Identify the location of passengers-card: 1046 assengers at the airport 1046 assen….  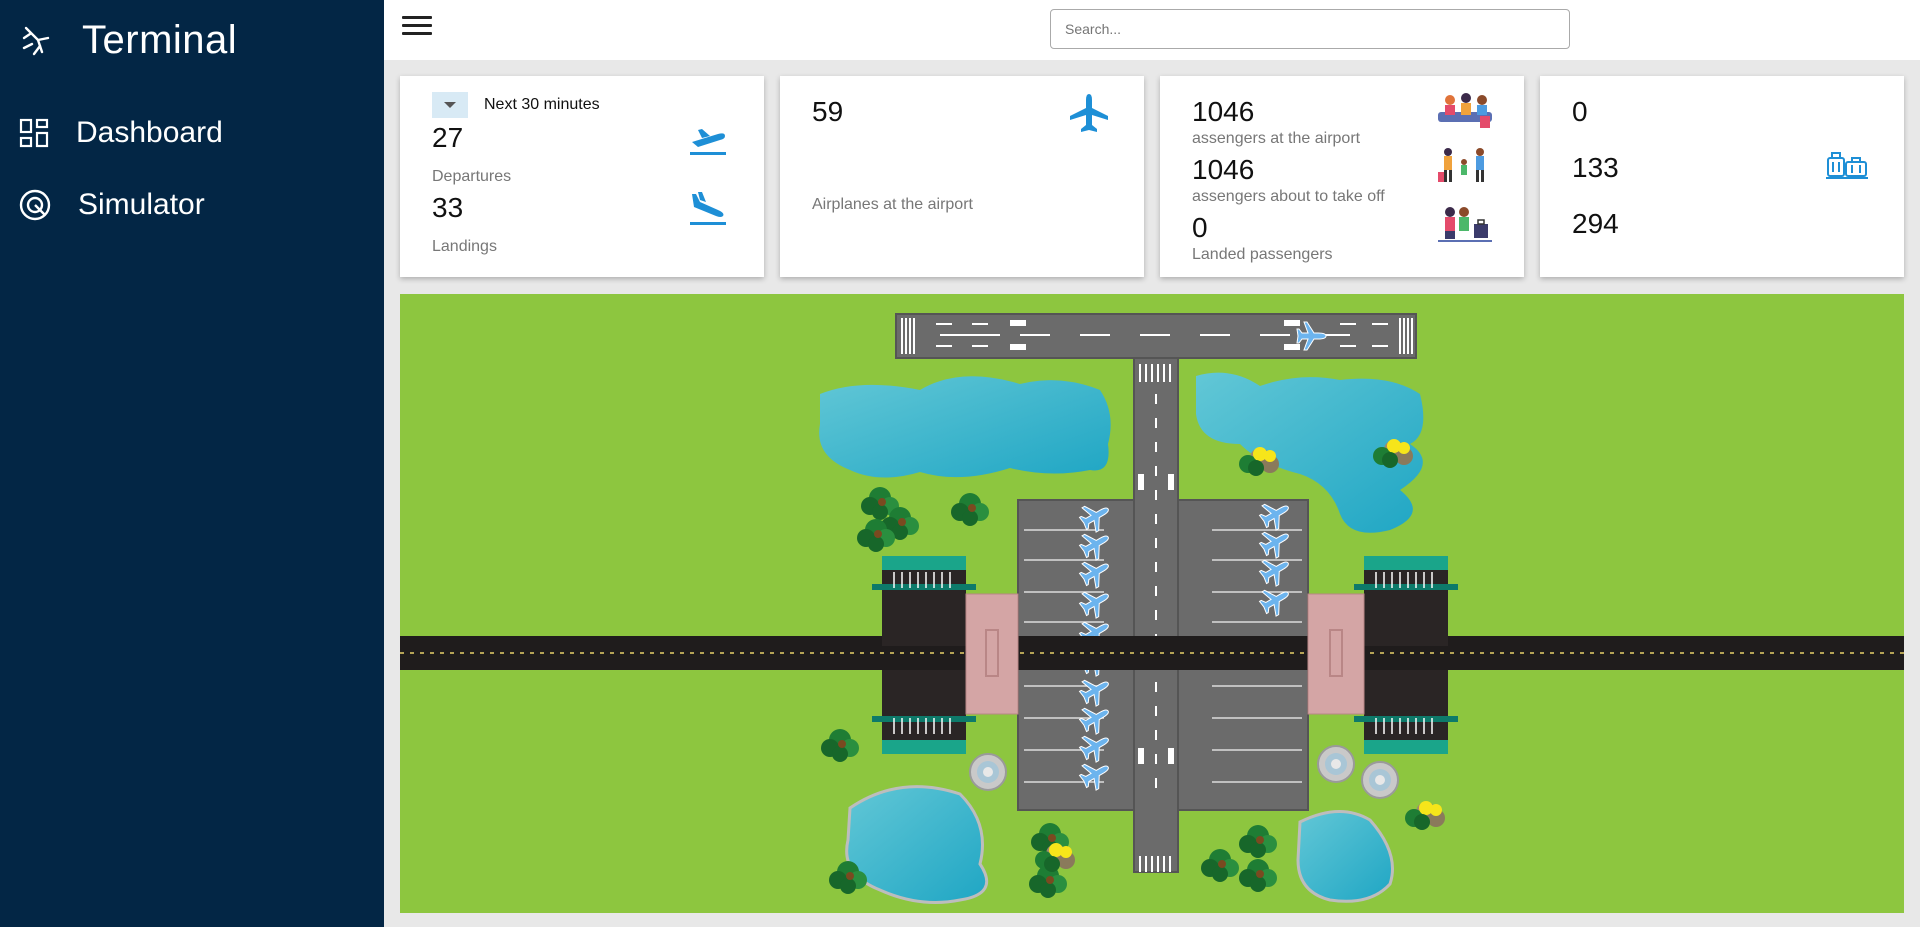
(1342, 176).